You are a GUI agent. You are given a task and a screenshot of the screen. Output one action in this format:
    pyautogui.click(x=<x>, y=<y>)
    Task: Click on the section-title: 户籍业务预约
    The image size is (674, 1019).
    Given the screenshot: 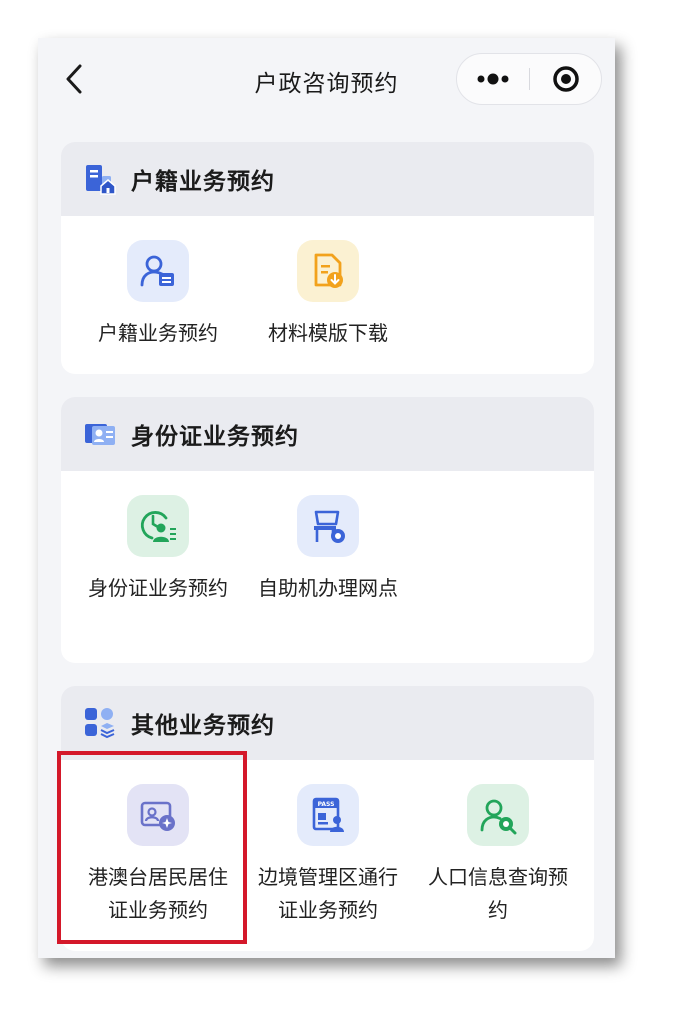 What is the action you would take?
    pyautogui.click(x=203, y=182)
    